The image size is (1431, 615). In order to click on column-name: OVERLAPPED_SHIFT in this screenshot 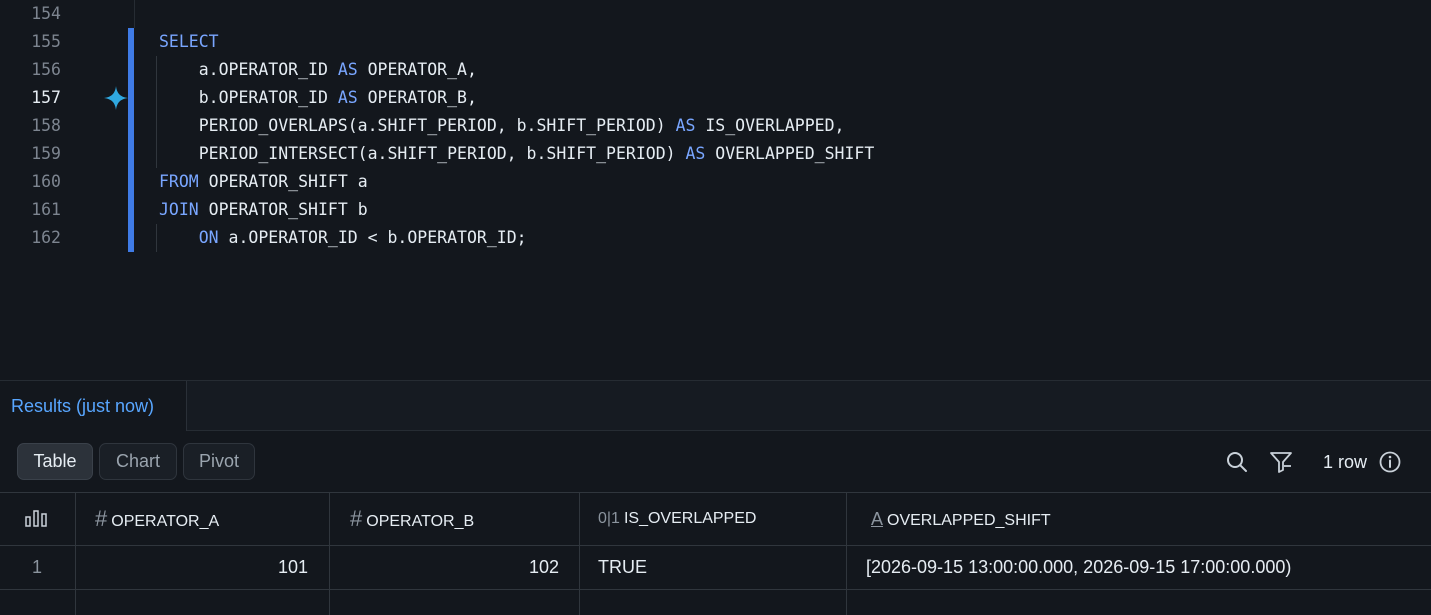, I will do `click(969, 520)`.